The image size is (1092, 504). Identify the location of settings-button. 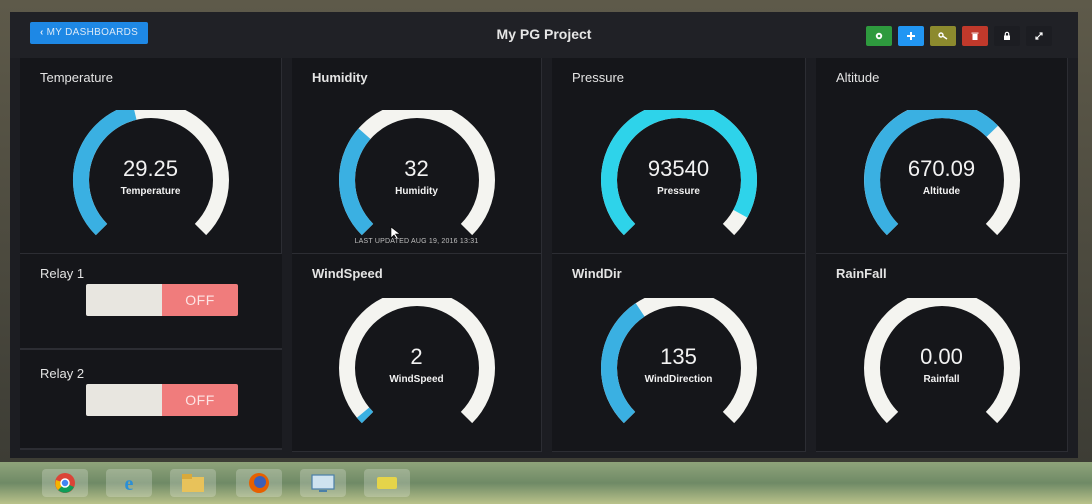
(879, 36).